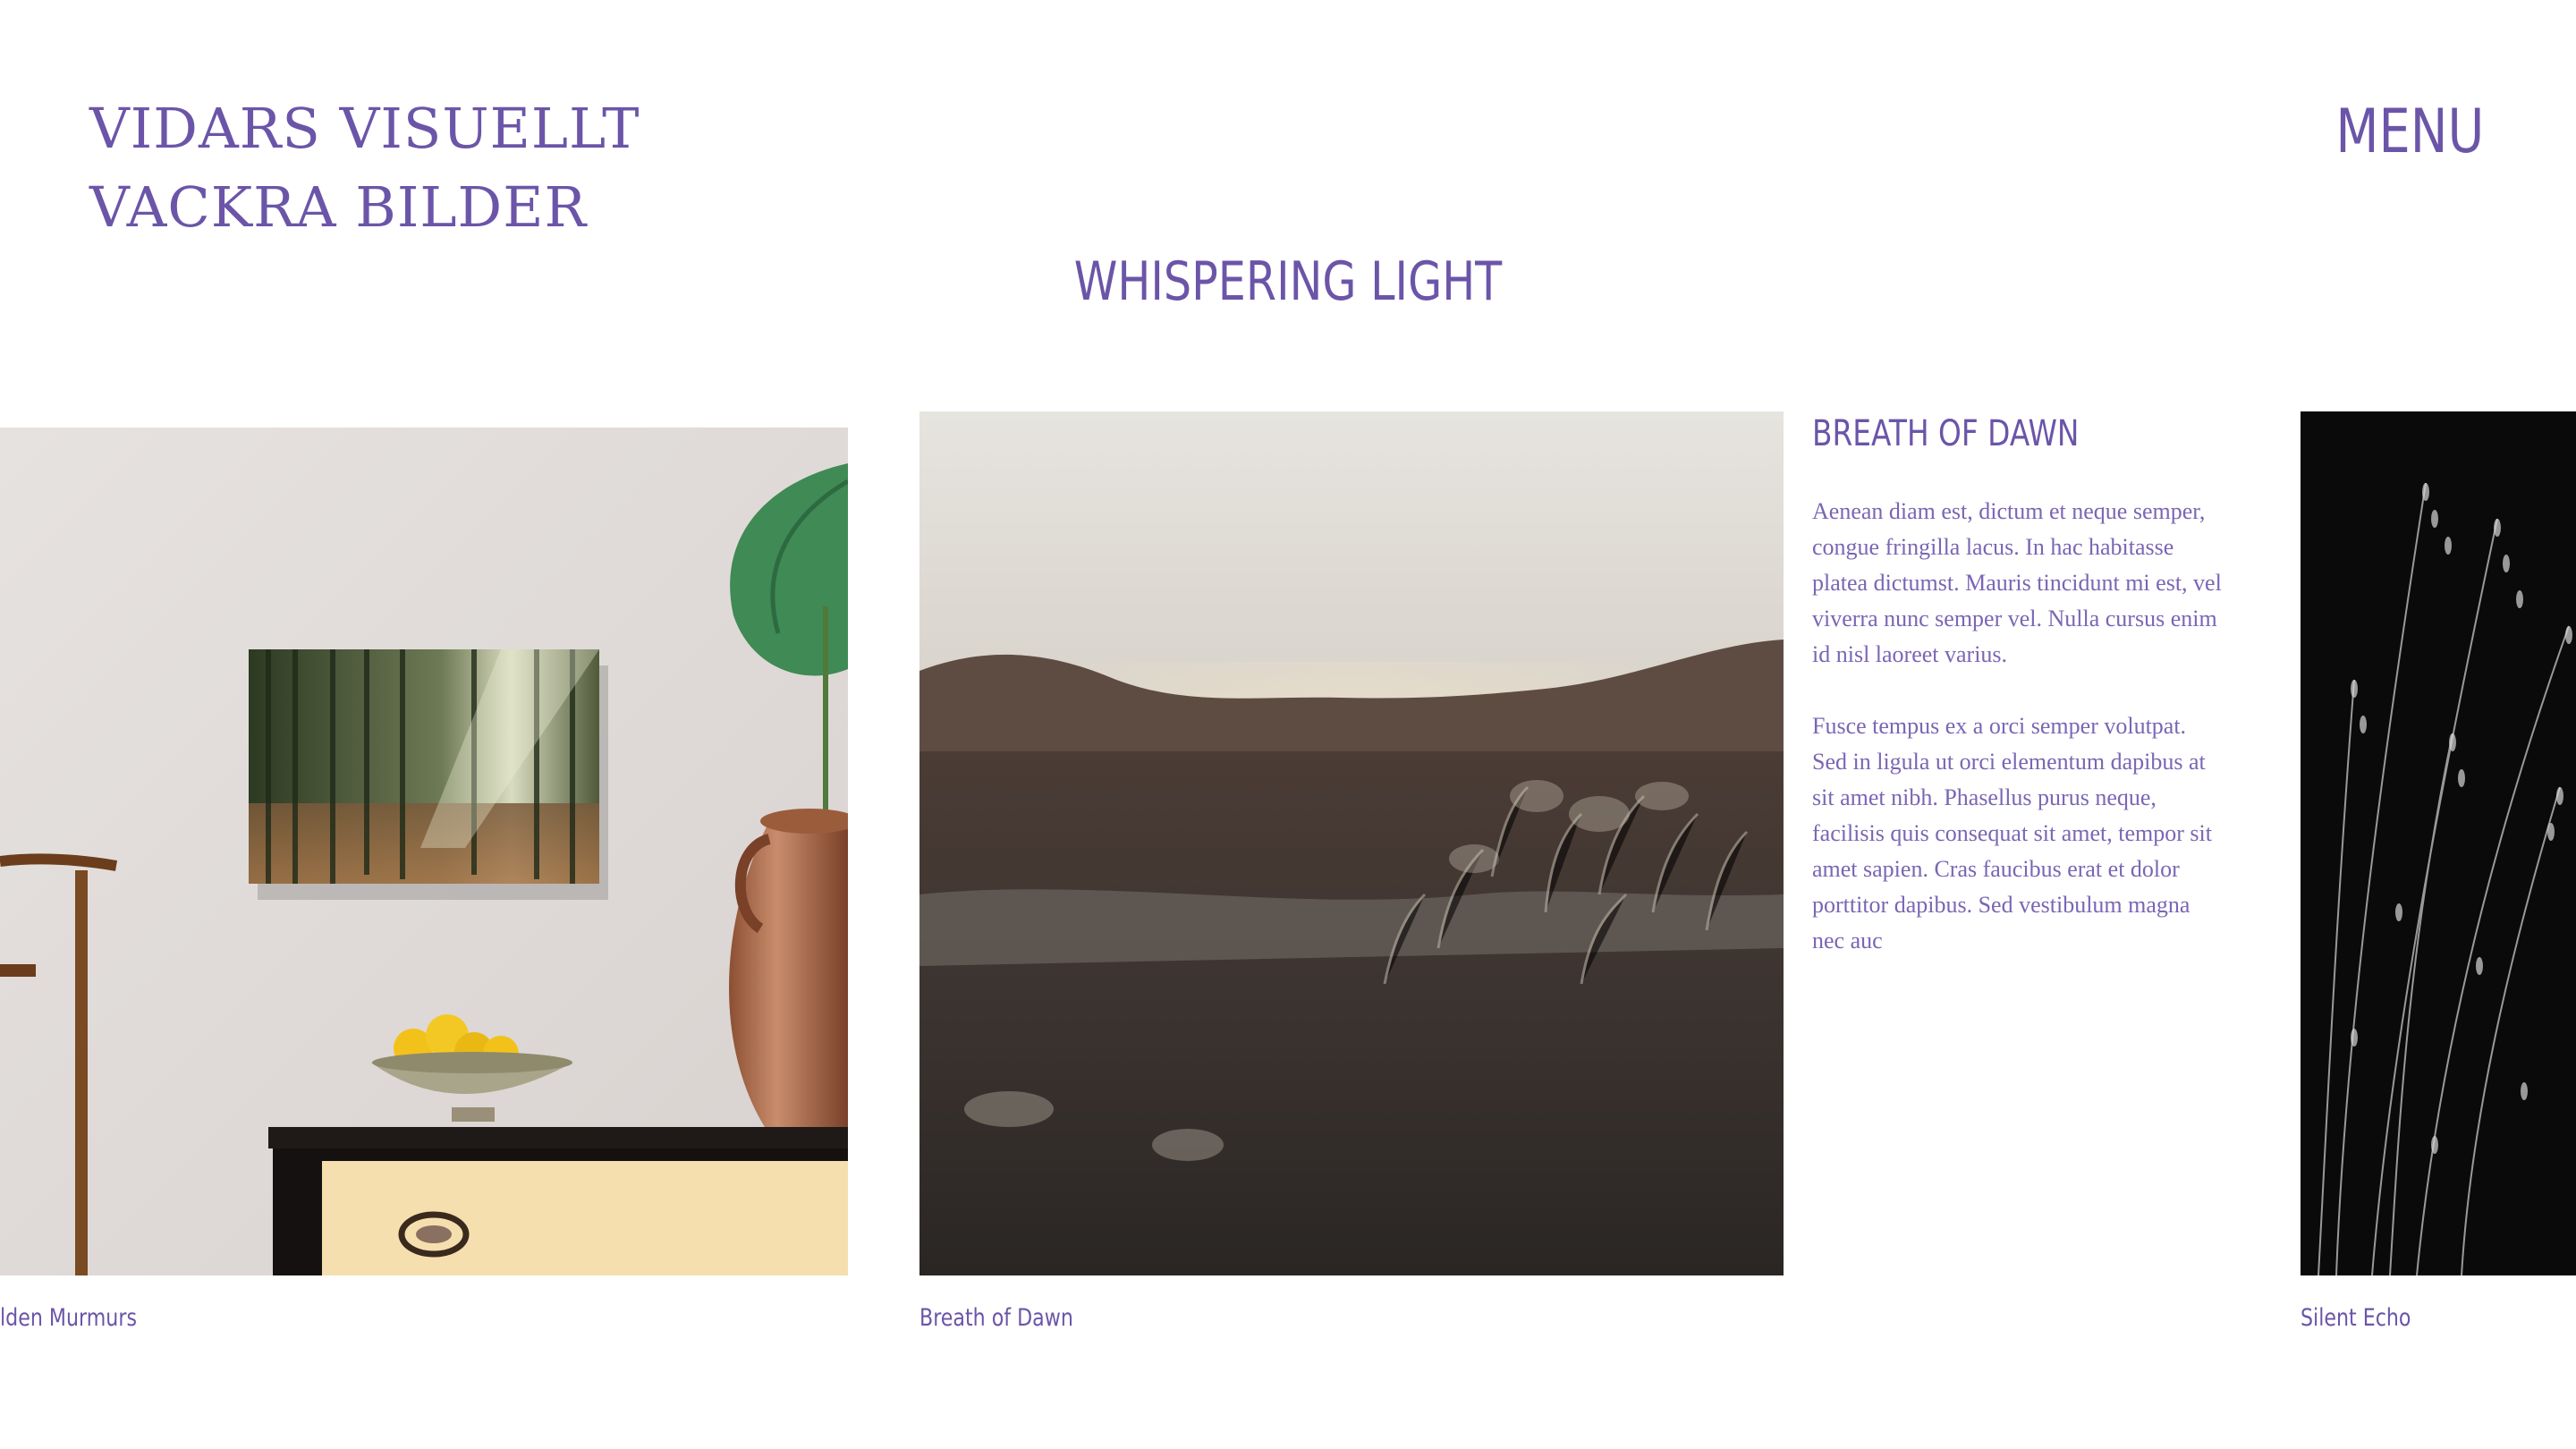  I want to click on brand-line-2: VACKRA BILDER, so click(338, 207).